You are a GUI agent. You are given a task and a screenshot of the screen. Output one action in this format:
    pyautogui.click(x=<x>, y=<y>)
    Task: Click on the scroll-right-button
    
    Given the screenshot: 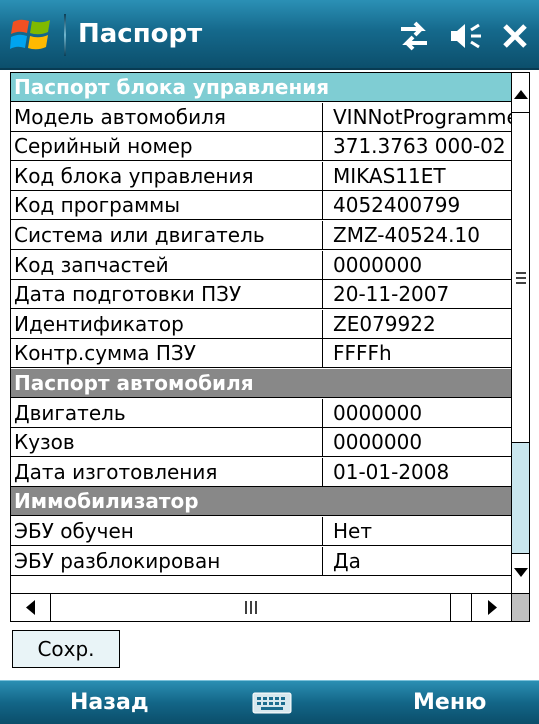 What is the action you would take?
    pyautogui.click(x=491, y=607)
    